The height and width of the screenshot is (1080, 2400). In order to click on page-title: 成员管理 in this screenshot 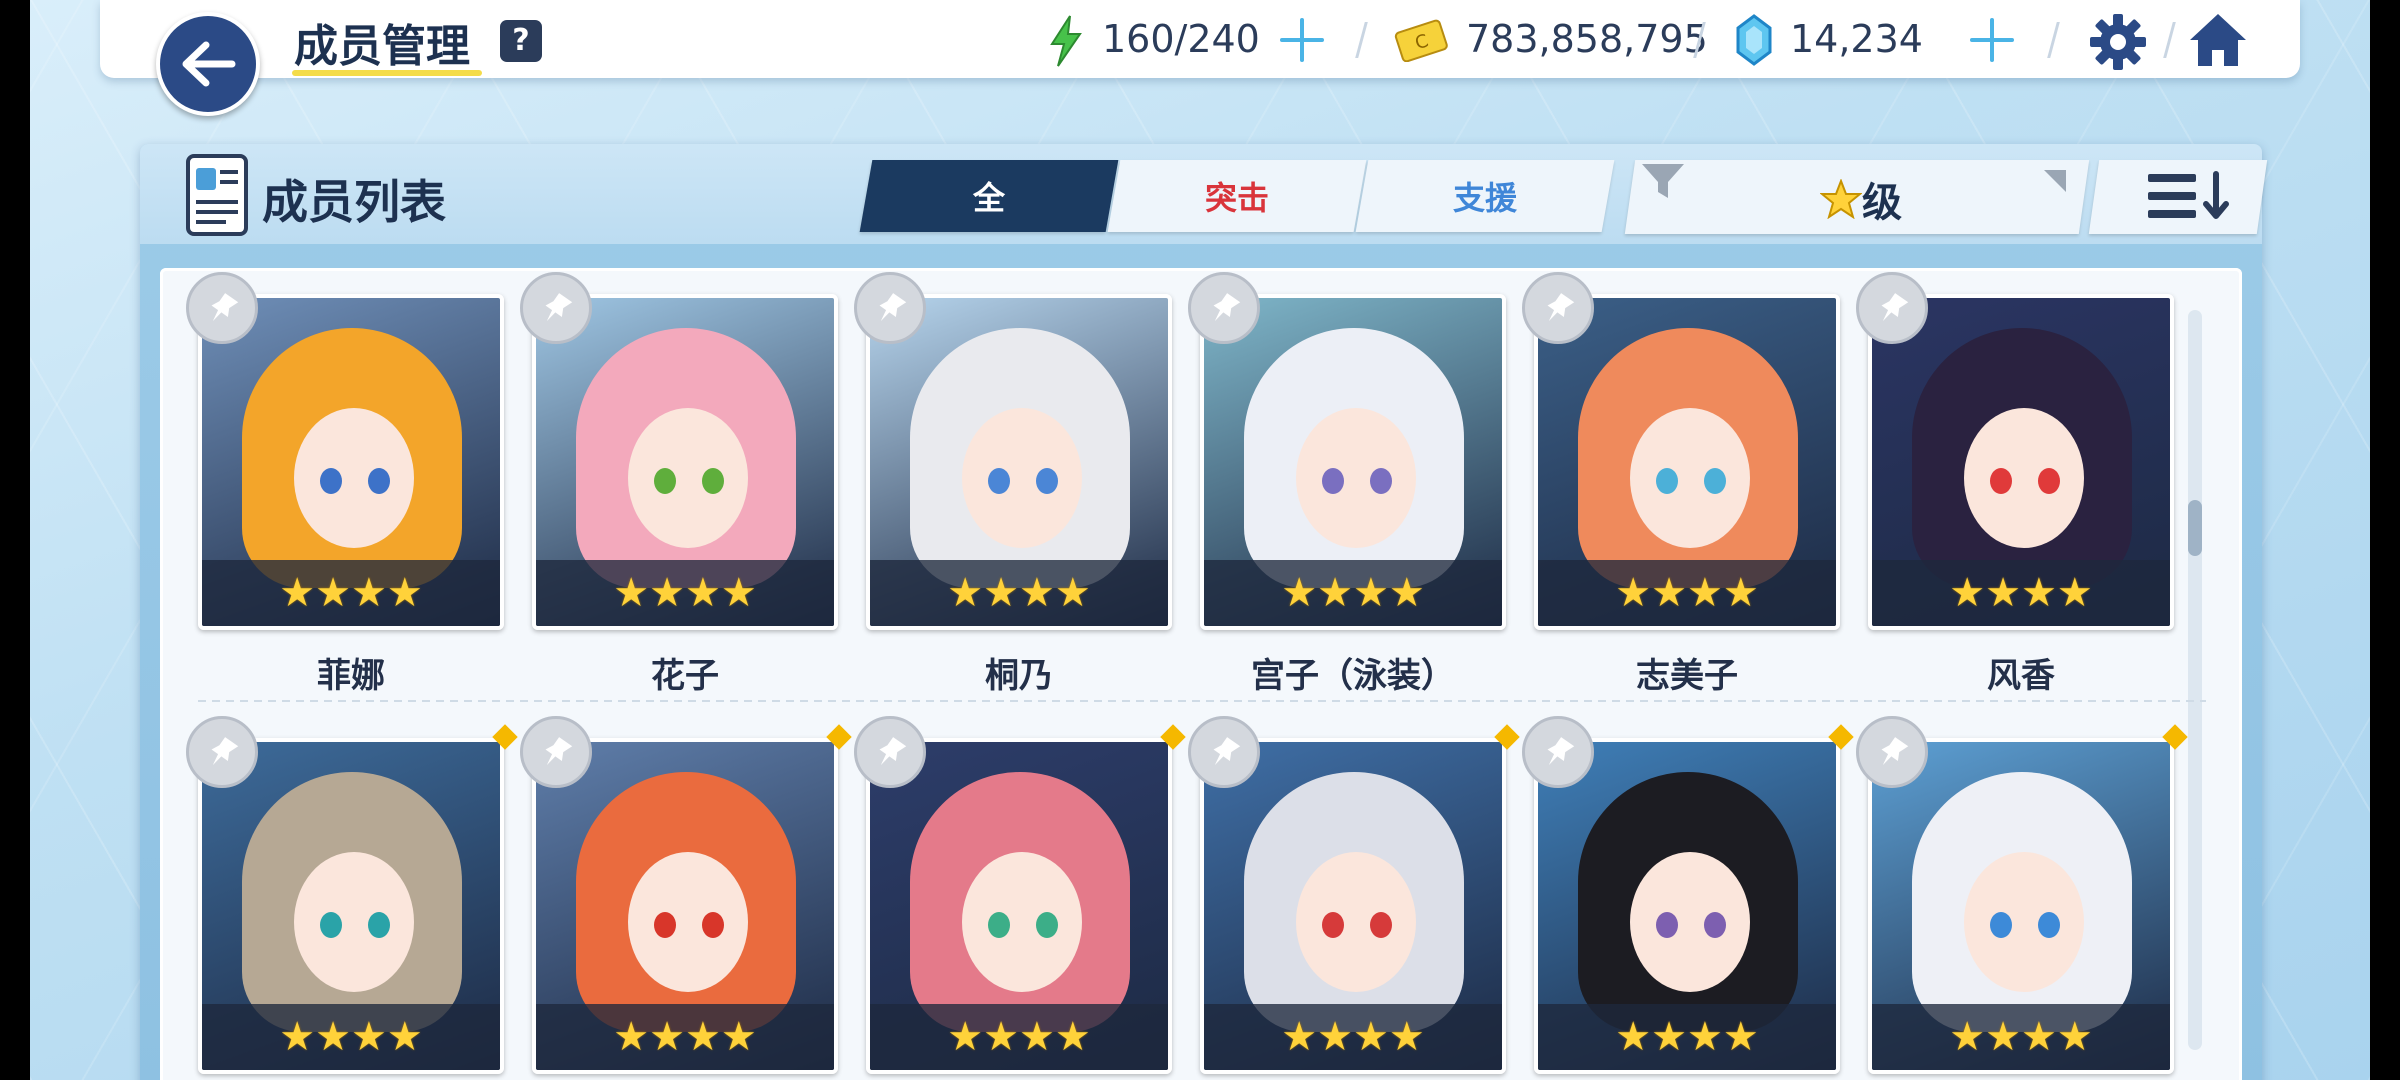, I will do `click(382, 46)`.